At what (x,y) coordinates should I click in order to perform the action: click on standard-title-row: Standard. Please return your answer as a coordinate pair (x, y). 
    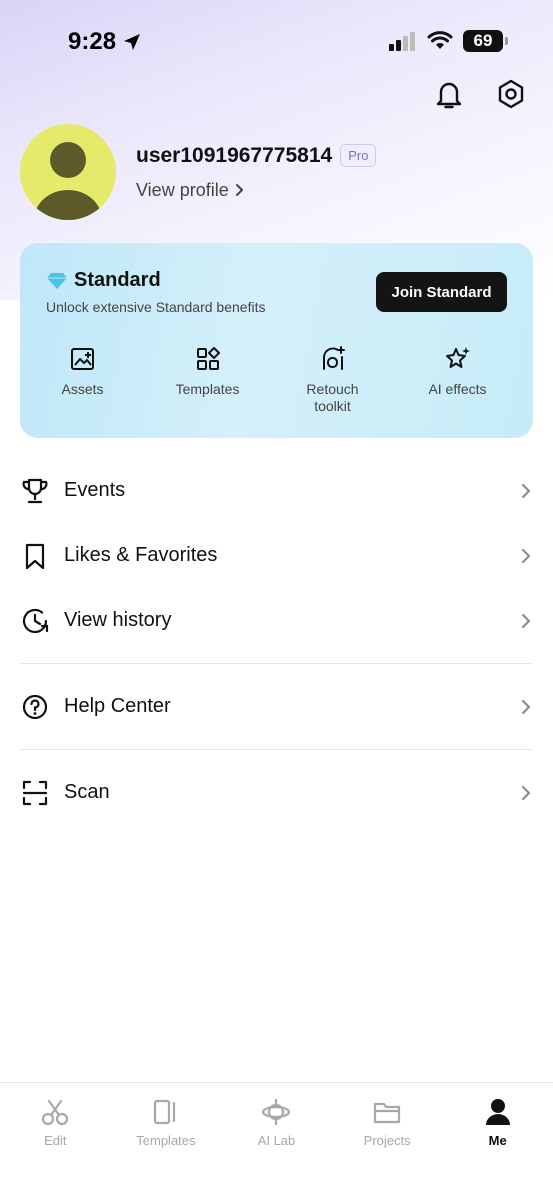
    Looking at the image, I should click on (103, 280).